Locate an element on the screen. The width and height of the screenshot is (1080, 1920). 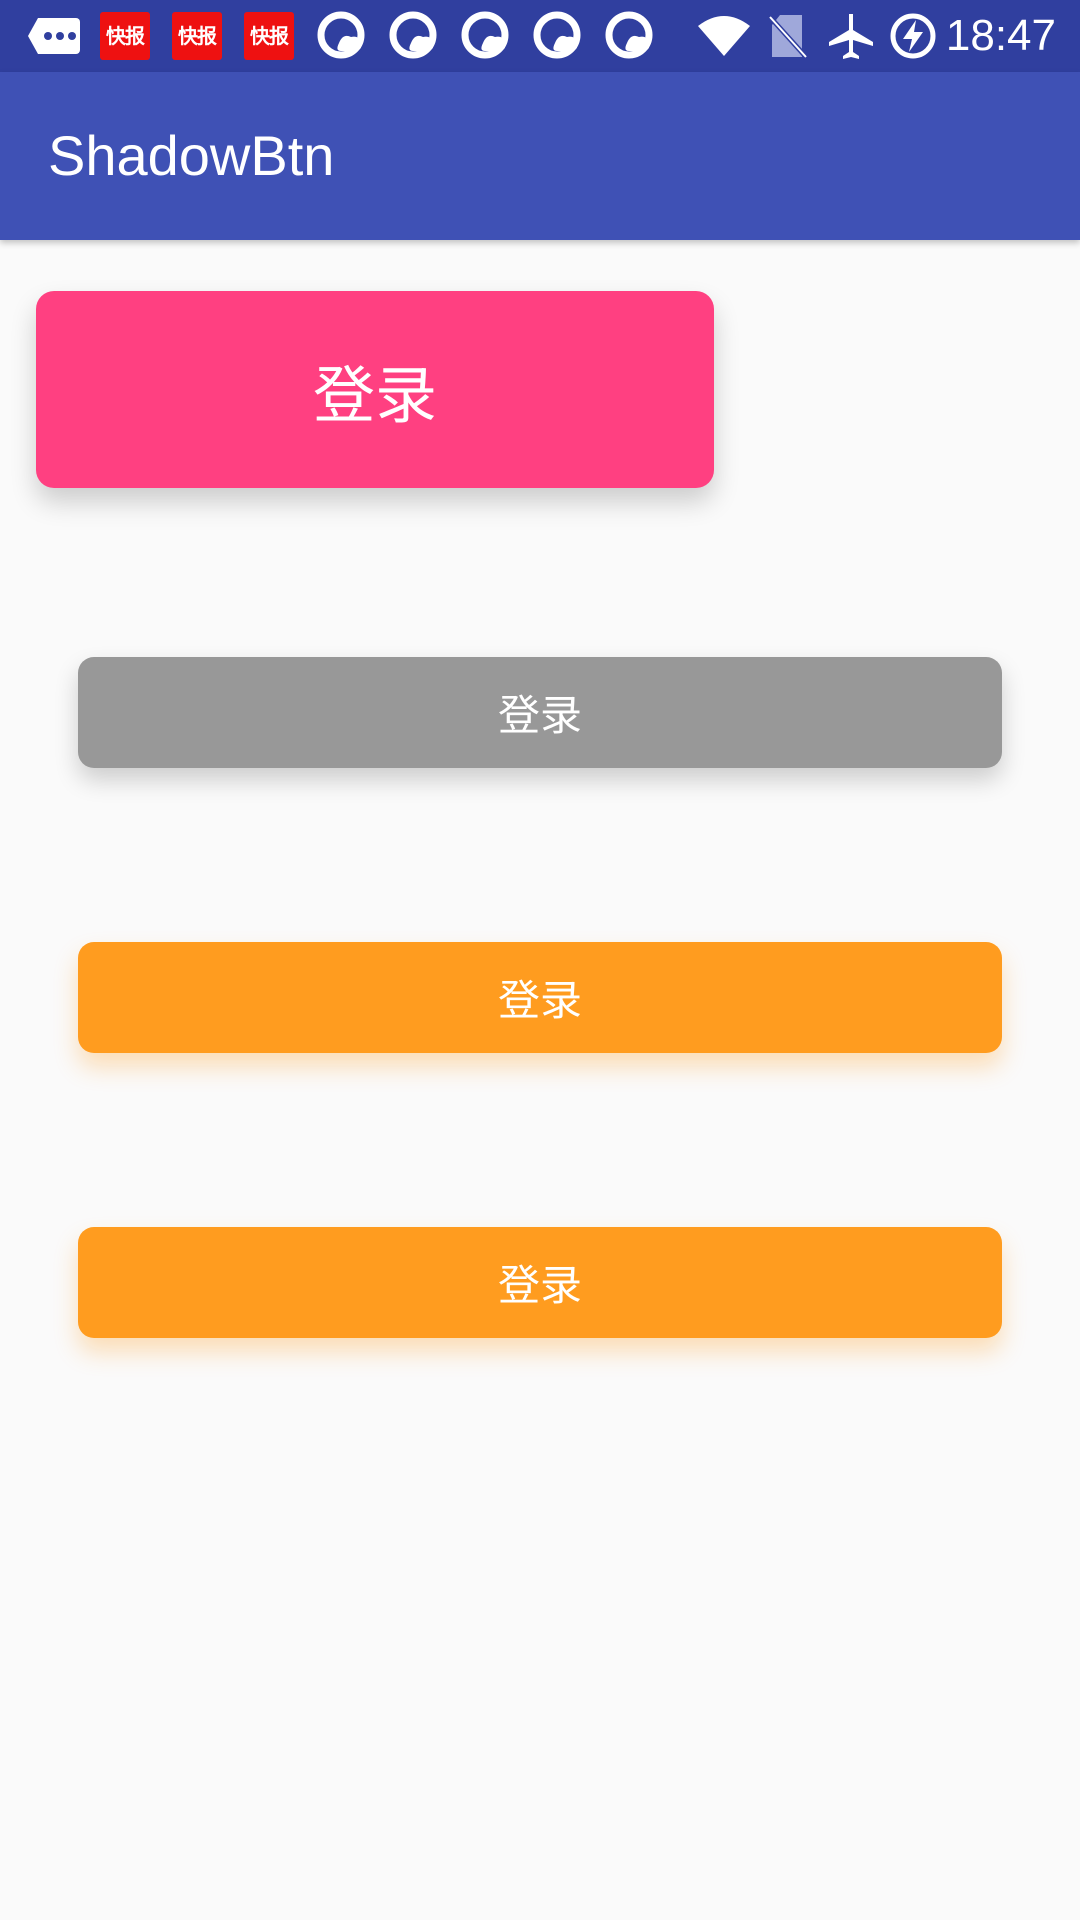
login-button-gray: 登录 is located at coordinates (540, 712).